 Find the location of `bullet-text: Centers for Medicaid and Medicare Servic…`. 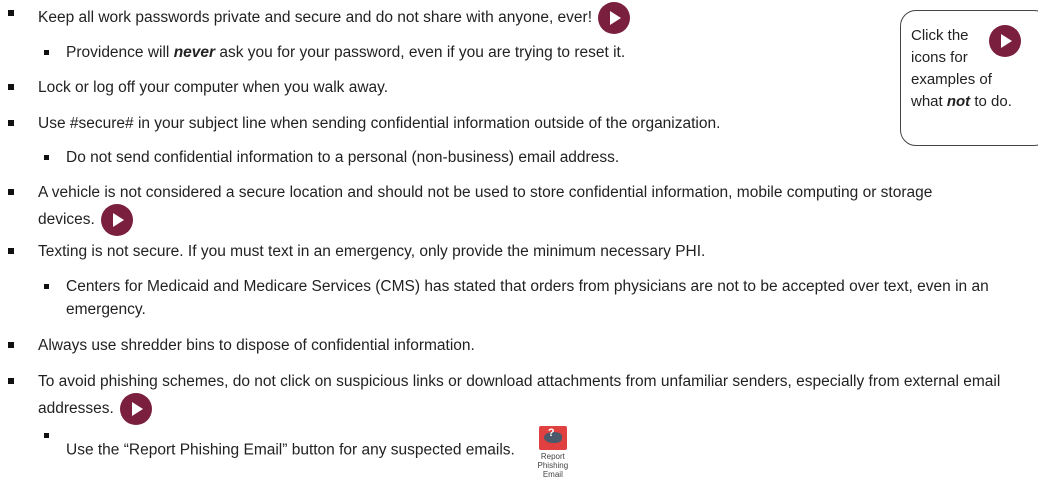

bullet-text: Centers for Medicaid and Medicare Servic… is located at coordinates (527, 298).